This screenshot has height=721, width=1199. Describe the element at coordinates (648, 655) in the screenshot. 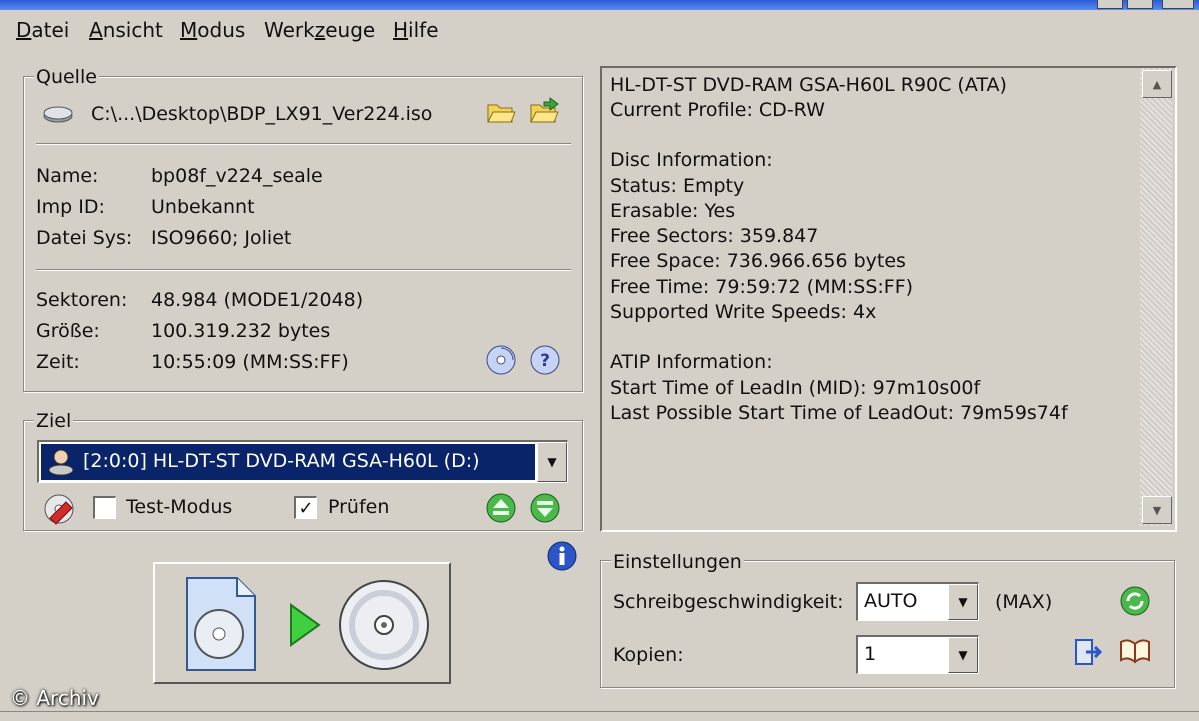

I see `copies-label: Kopien:` at that location.